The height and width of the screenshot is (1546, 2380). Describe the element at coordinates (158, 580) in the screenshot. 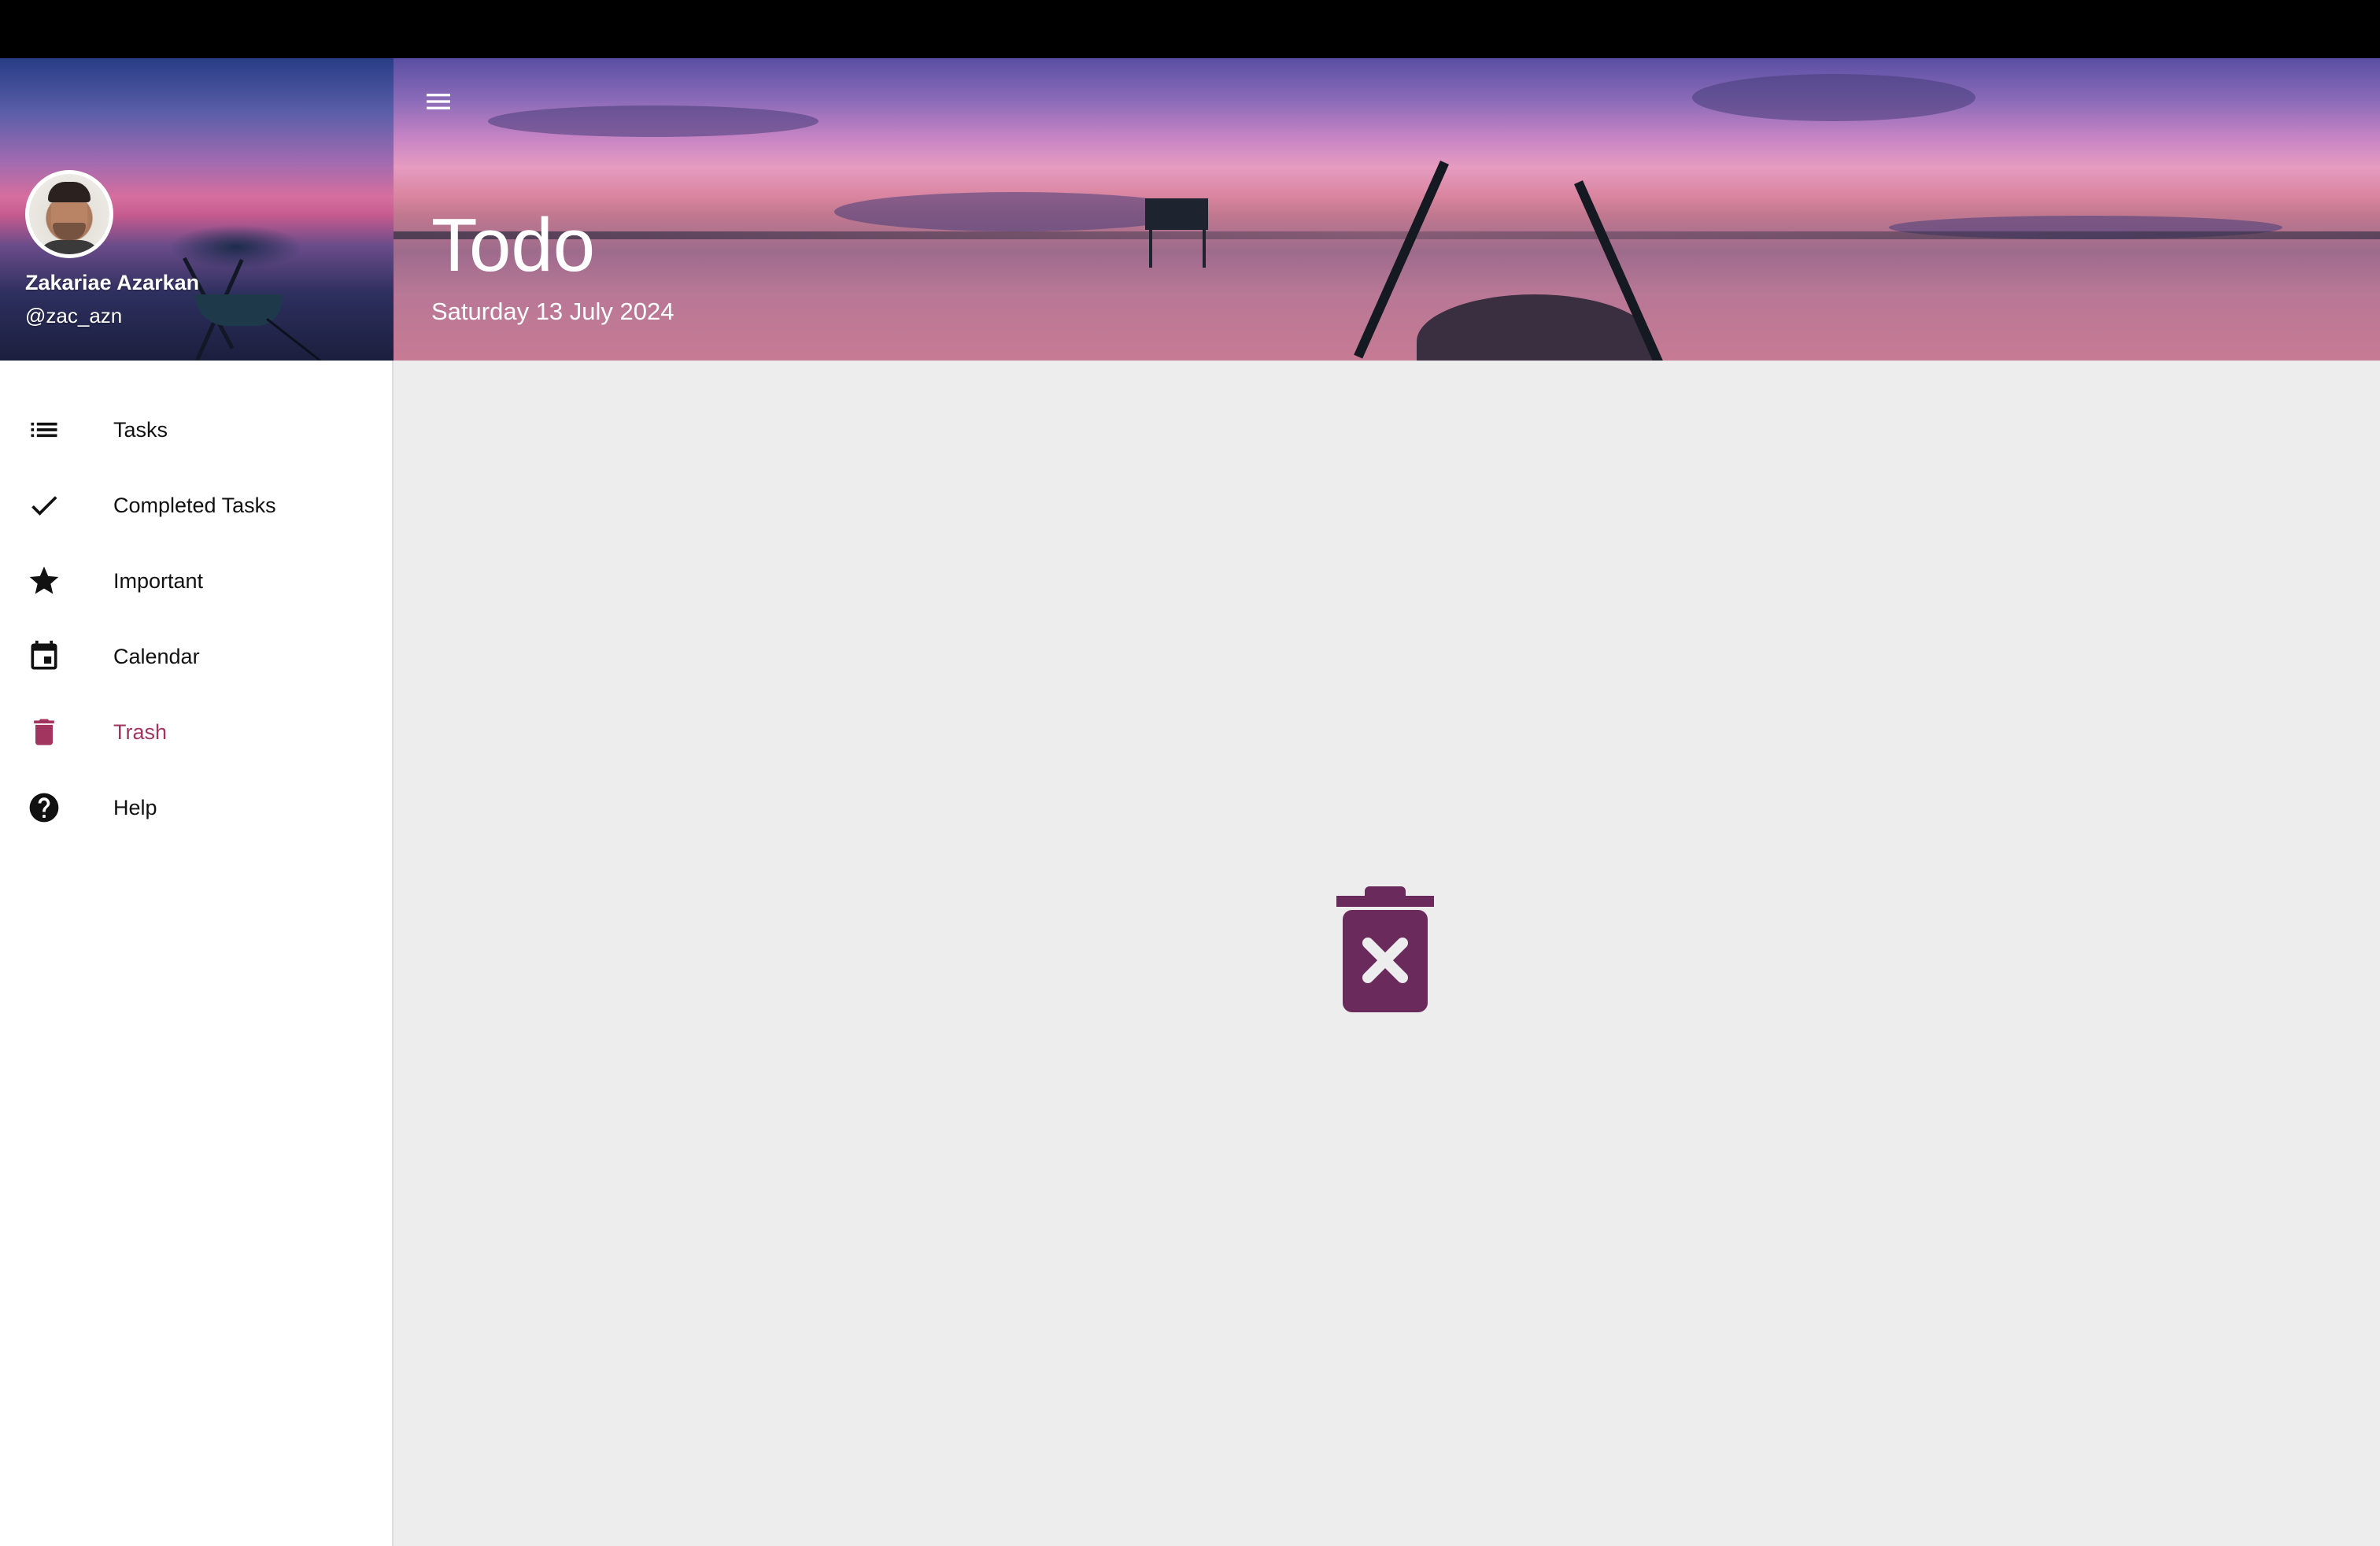

I see `sidebar-item-label: Important` at that location.